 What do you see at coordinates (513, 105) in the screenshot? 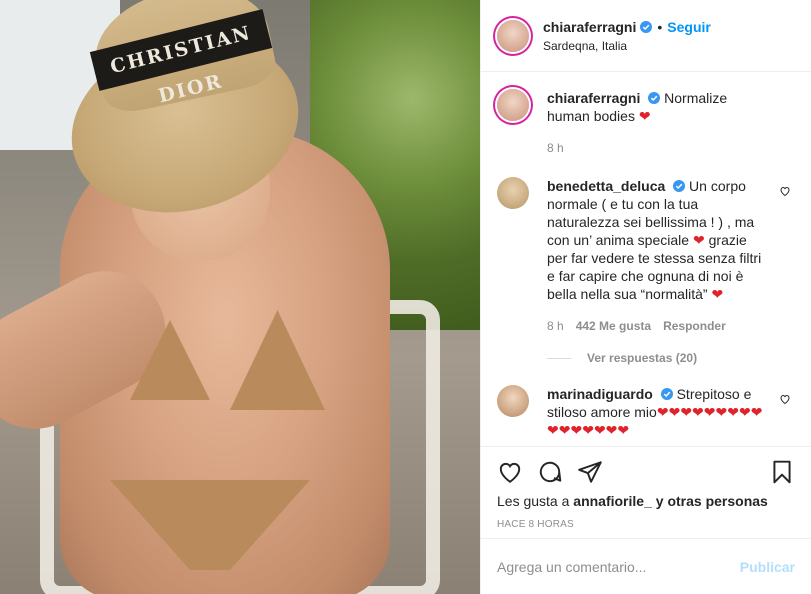
I see `caption-avatar` at bounding box center [513, 105].